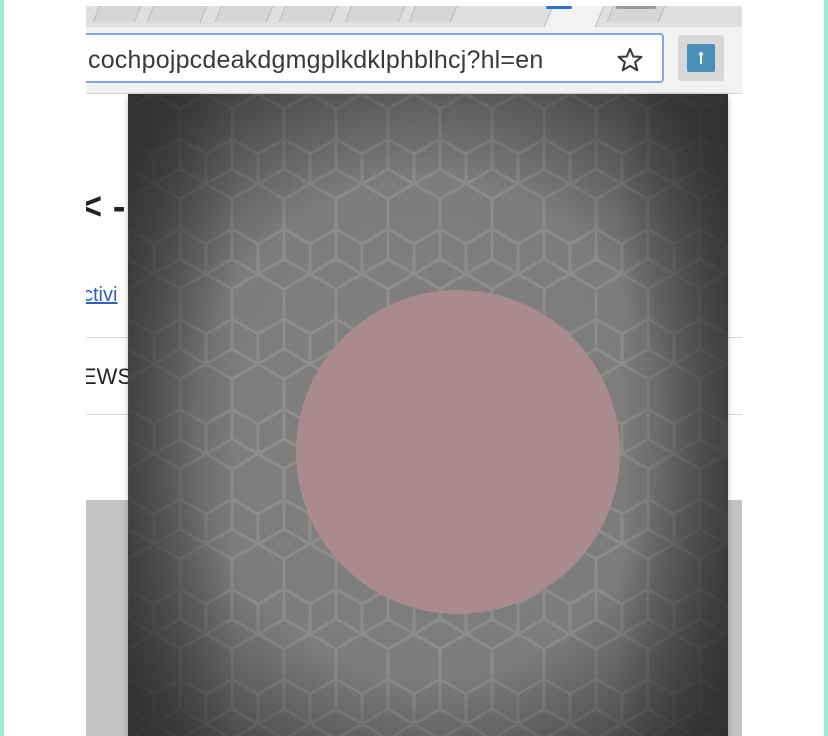 The width and height of the screenshot is (828, 736). Describe the element at coordinates (109, 377) in the screenshot. I see `nav-tab-label: EWS` at that location.